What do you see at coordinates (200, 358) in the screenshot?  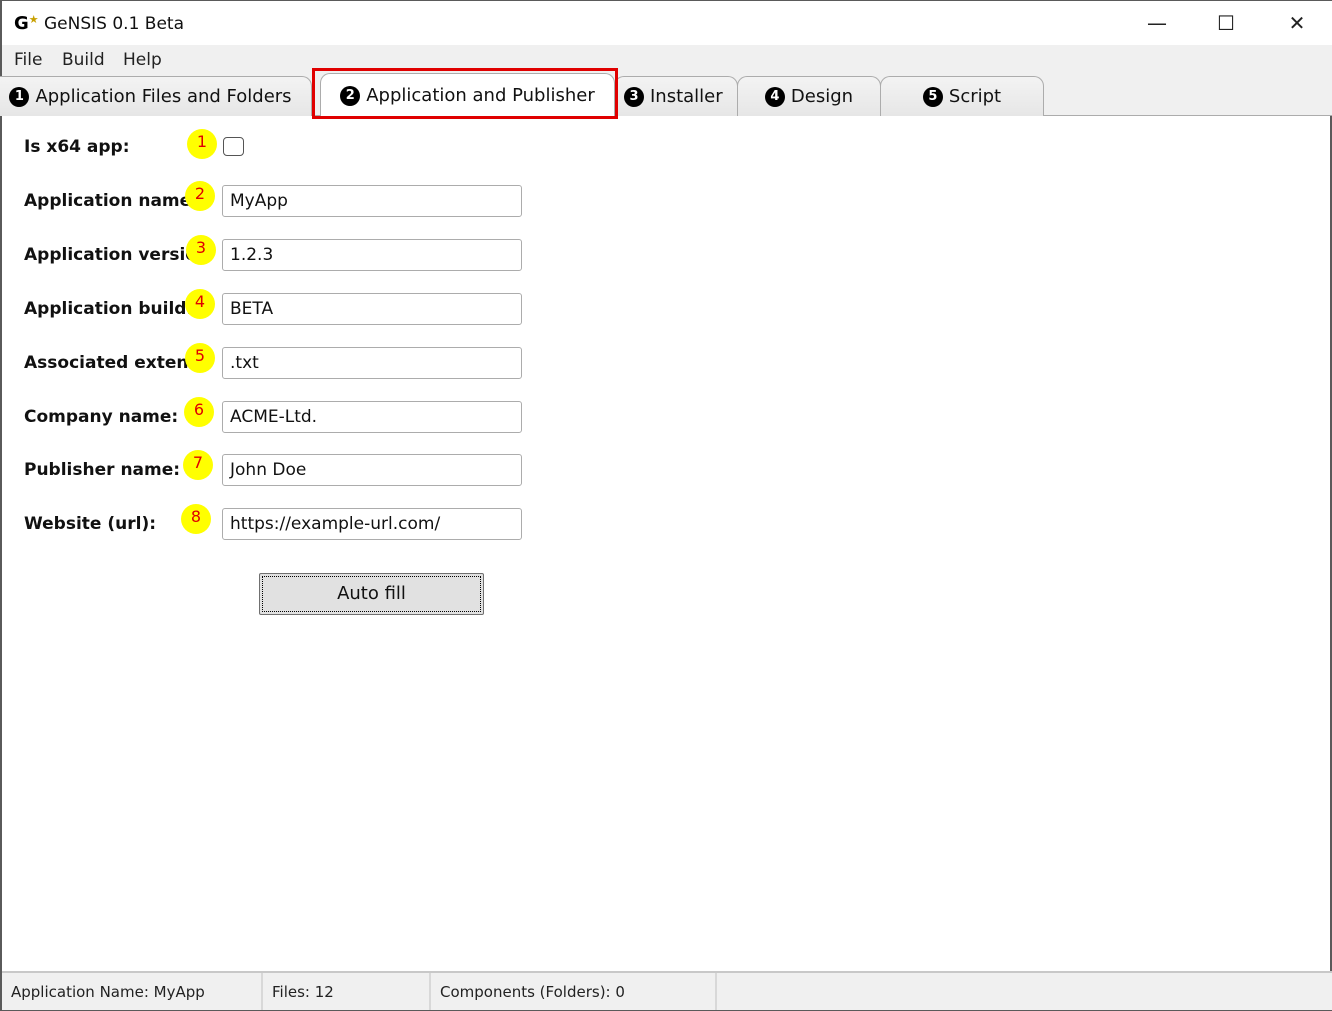 I see `annotation-badge: 5` at bounding box center [200, 358].